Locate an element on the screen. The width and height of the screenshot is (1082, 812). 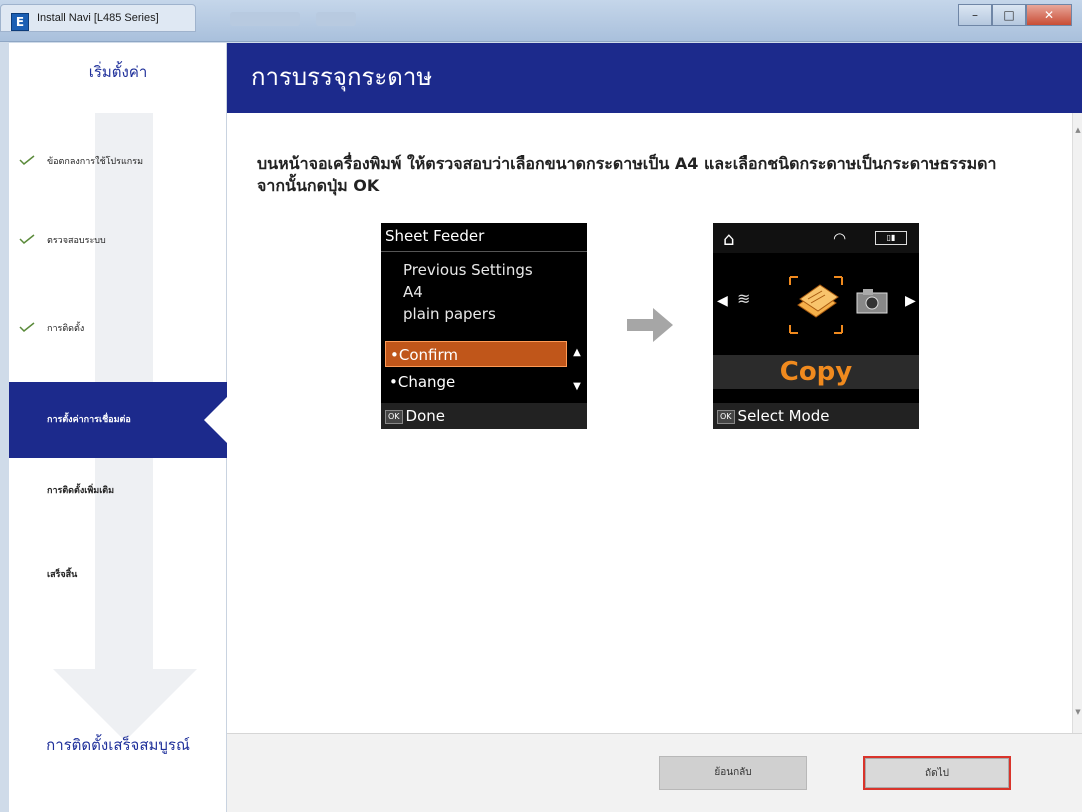
sidebar-step-label: การตั้งค่าการเชื่อมต่อ is located at coordinates (89, 420).